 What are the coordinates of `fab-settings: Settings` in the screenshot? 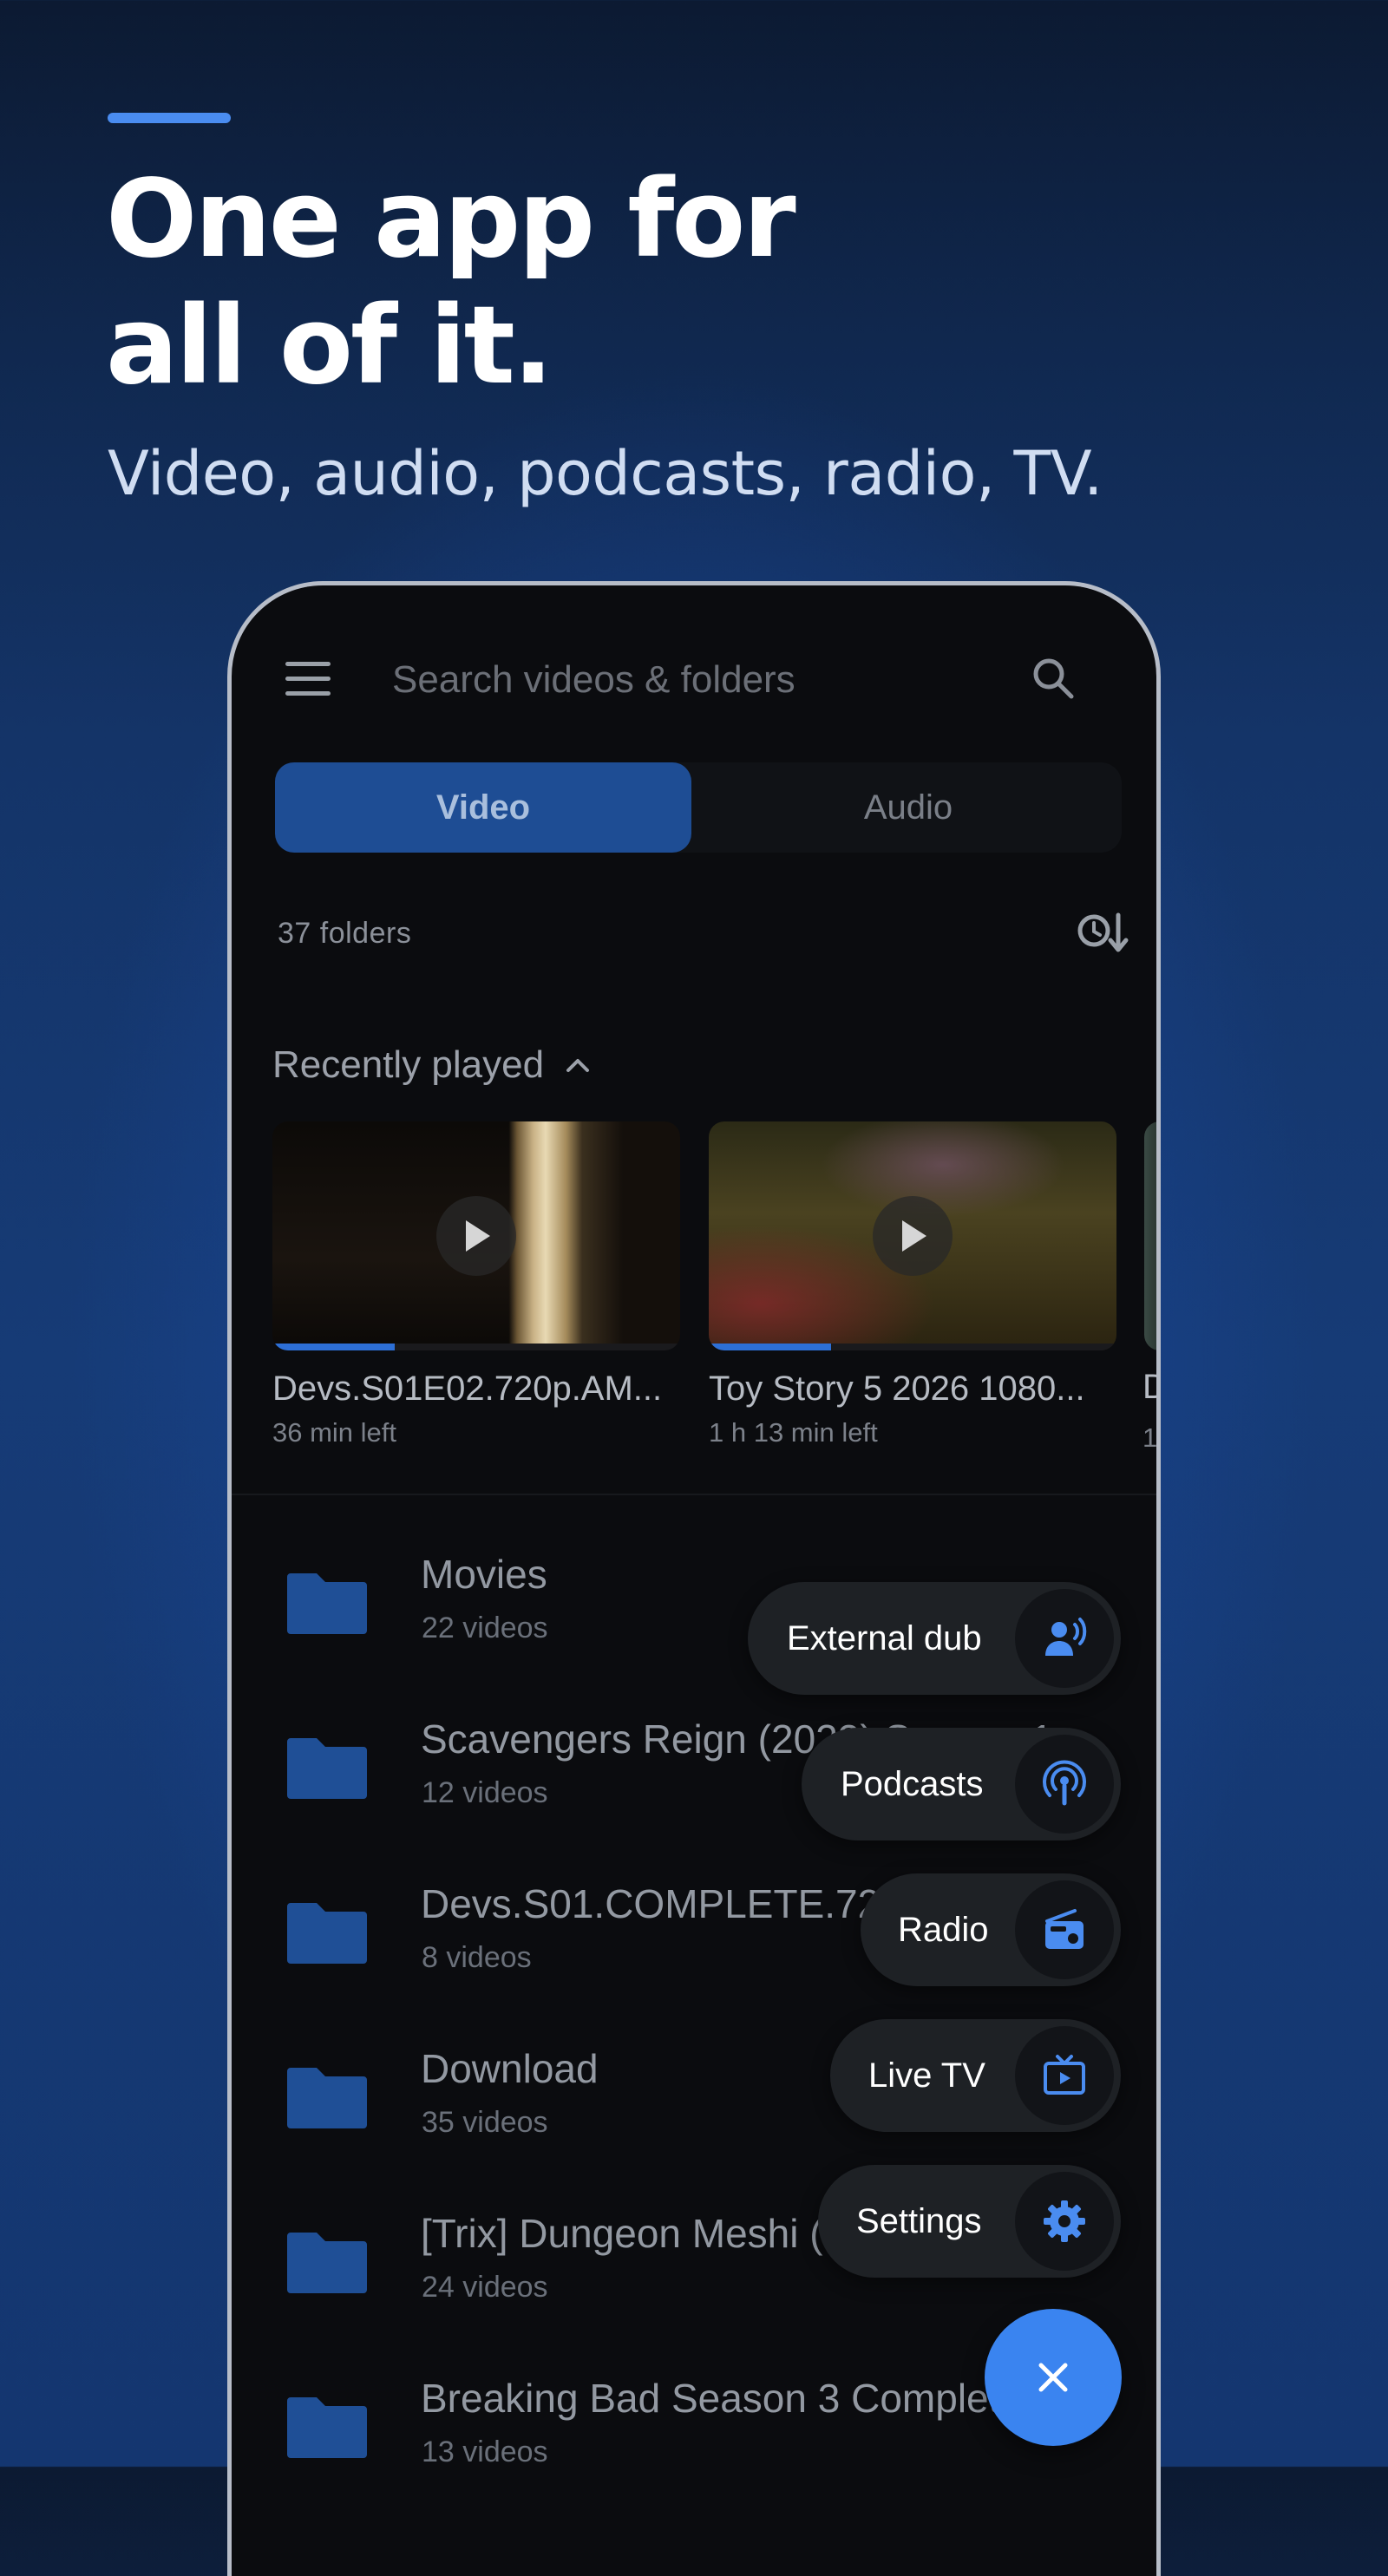 It's located at (969, 2221).